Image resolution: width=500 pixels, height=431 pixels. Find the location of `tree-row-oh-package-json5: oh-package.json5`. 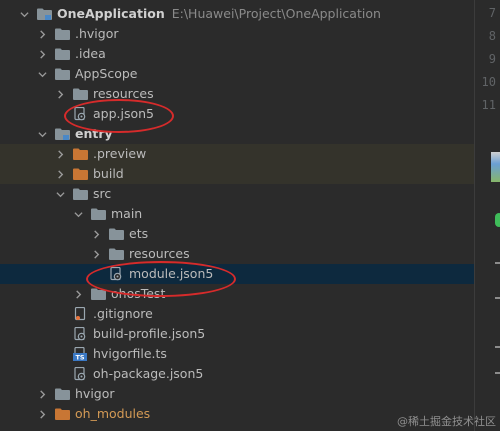

tree-row-oh-package-json5: oh-package.json5 is located at coordinates (237, 374).